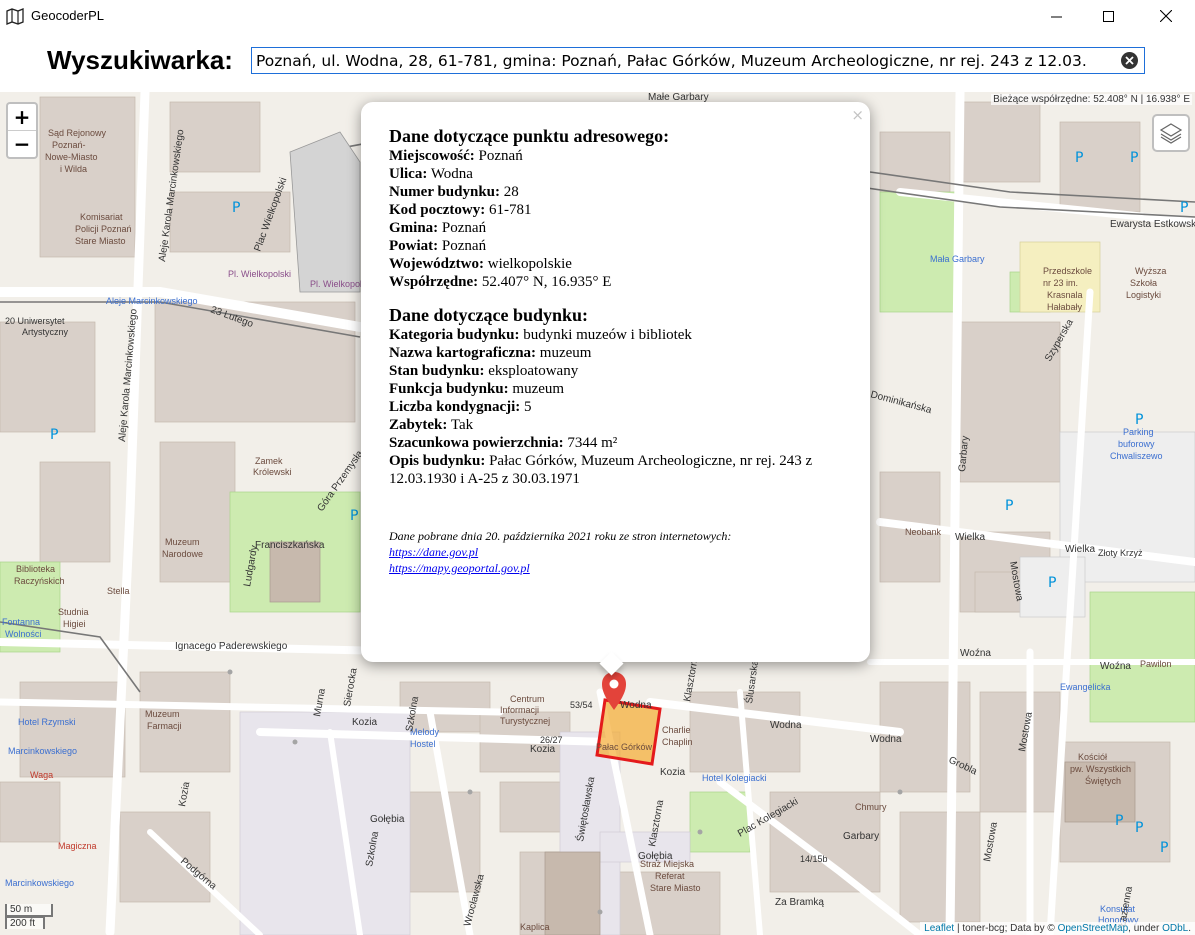 The image size is (1195, 935). I want to click on building-row: Zabytek: Tak, so click(619, 425).